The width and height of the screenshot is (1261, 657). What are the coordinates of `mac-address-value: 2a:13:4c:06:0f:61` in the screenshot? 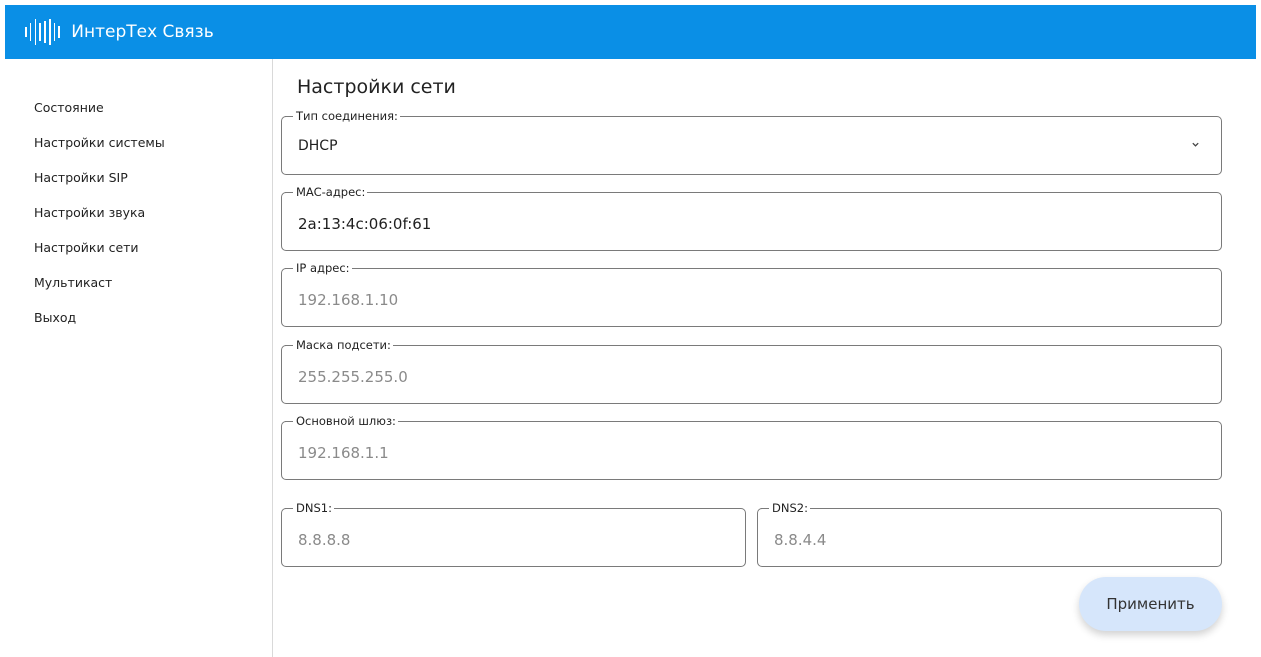 It's located at (365, 224).